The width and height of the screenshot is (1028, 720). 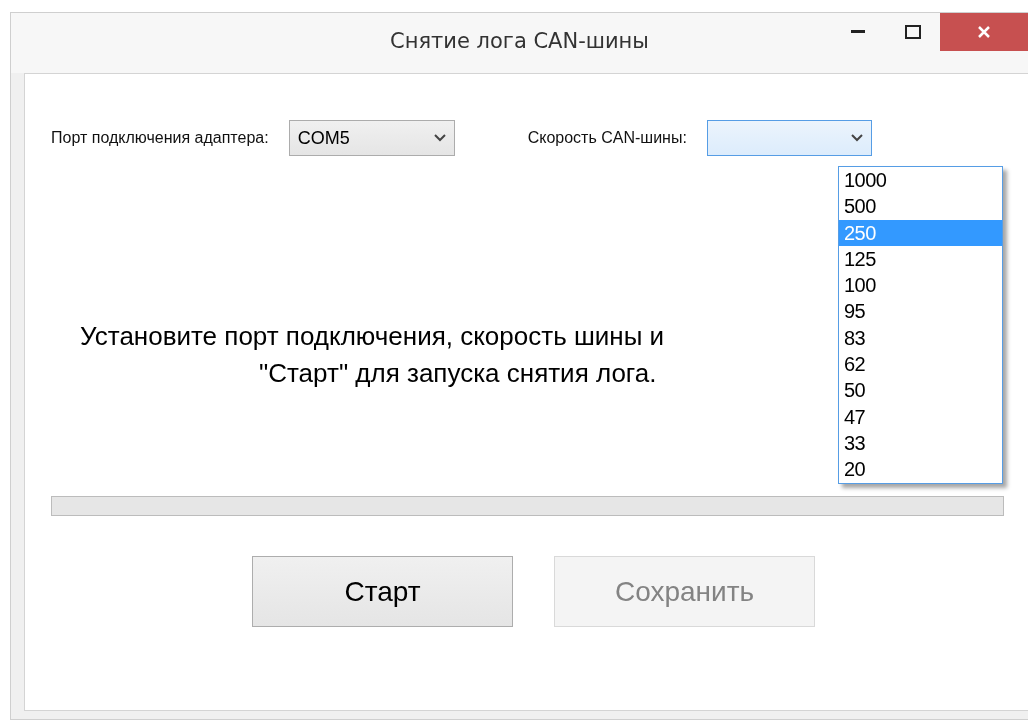 I want to click on instruction-text: Установите порт подключения, скорость шины и, so click(x=372, y=336).